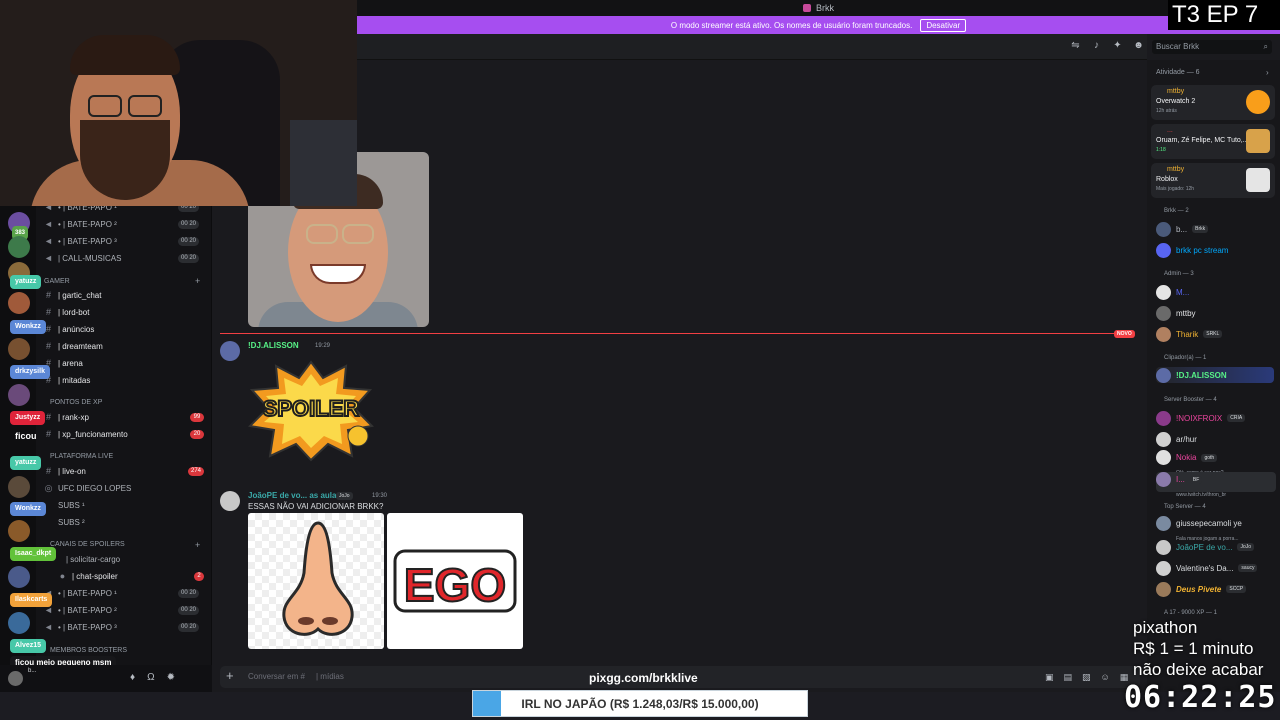  I want to click on member-item: ar/hur, so click(1176, 439).